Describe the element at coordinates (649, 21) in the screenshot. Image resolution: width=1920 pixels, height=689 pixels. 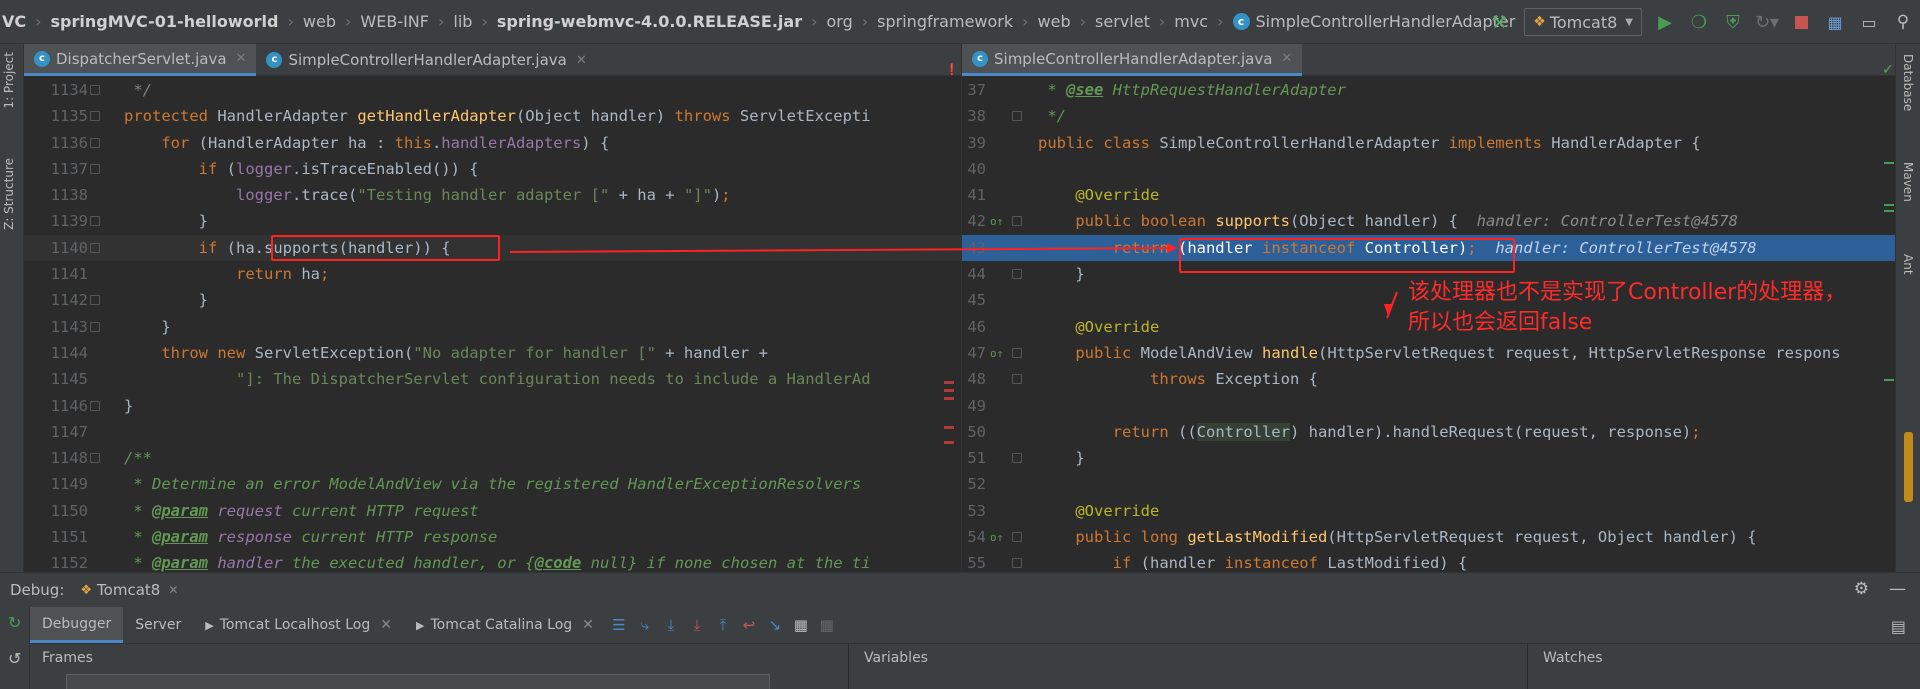
I see `breadcrumb-item: spring-webmvc-4.0.0.RELEASE.jar` at that location.